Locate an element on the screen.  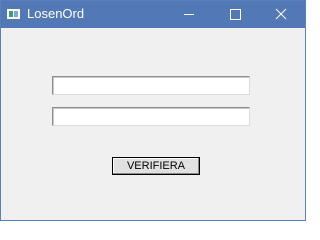
close-icon is located at coordinates (281, 14).